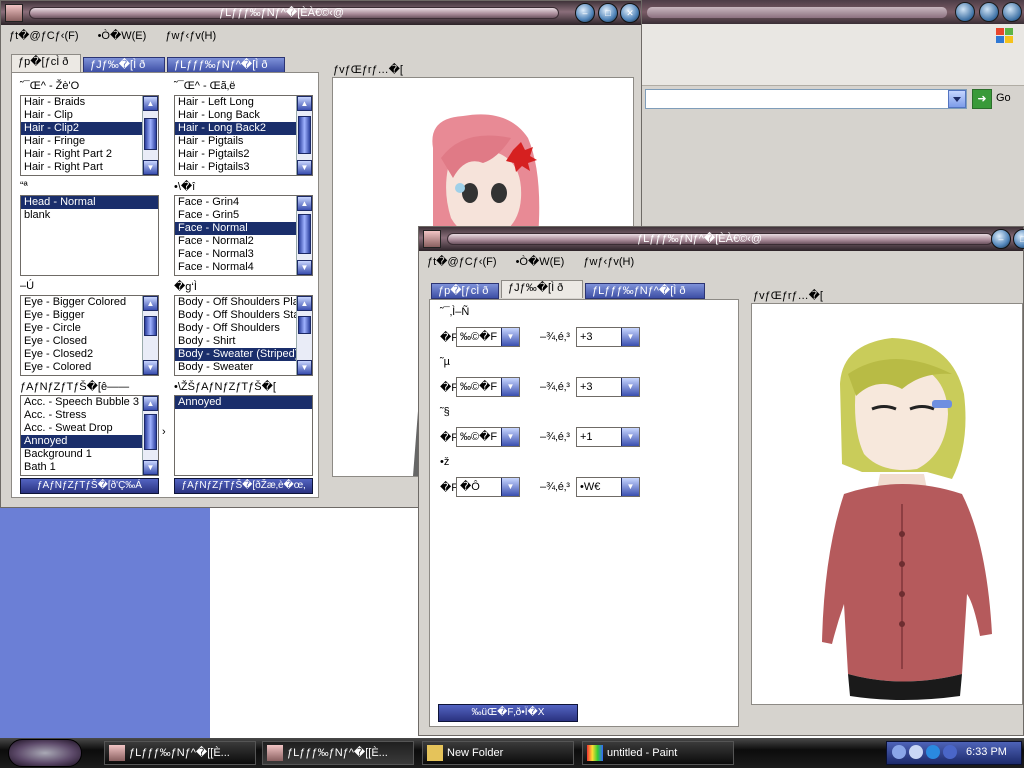 This screenshot has height=768, width=1024. What do you see at coordinates (243, 128) in the screenshot?
I see `list-item-selected: Hair - Long Back2` at bounding box center [243, 128].